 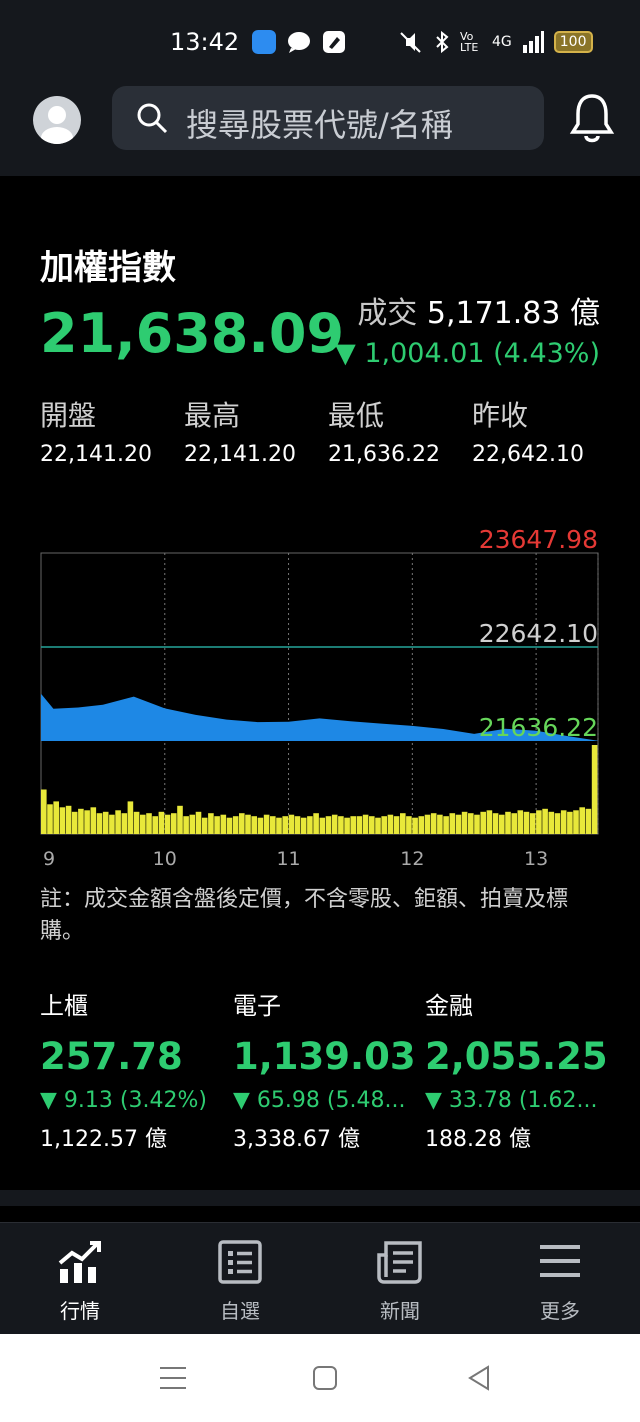 What do you see at coordinates (449, 1006) in the screenshot?
I see `sub-index-name: 金融` at bounding box center [449, 1006].